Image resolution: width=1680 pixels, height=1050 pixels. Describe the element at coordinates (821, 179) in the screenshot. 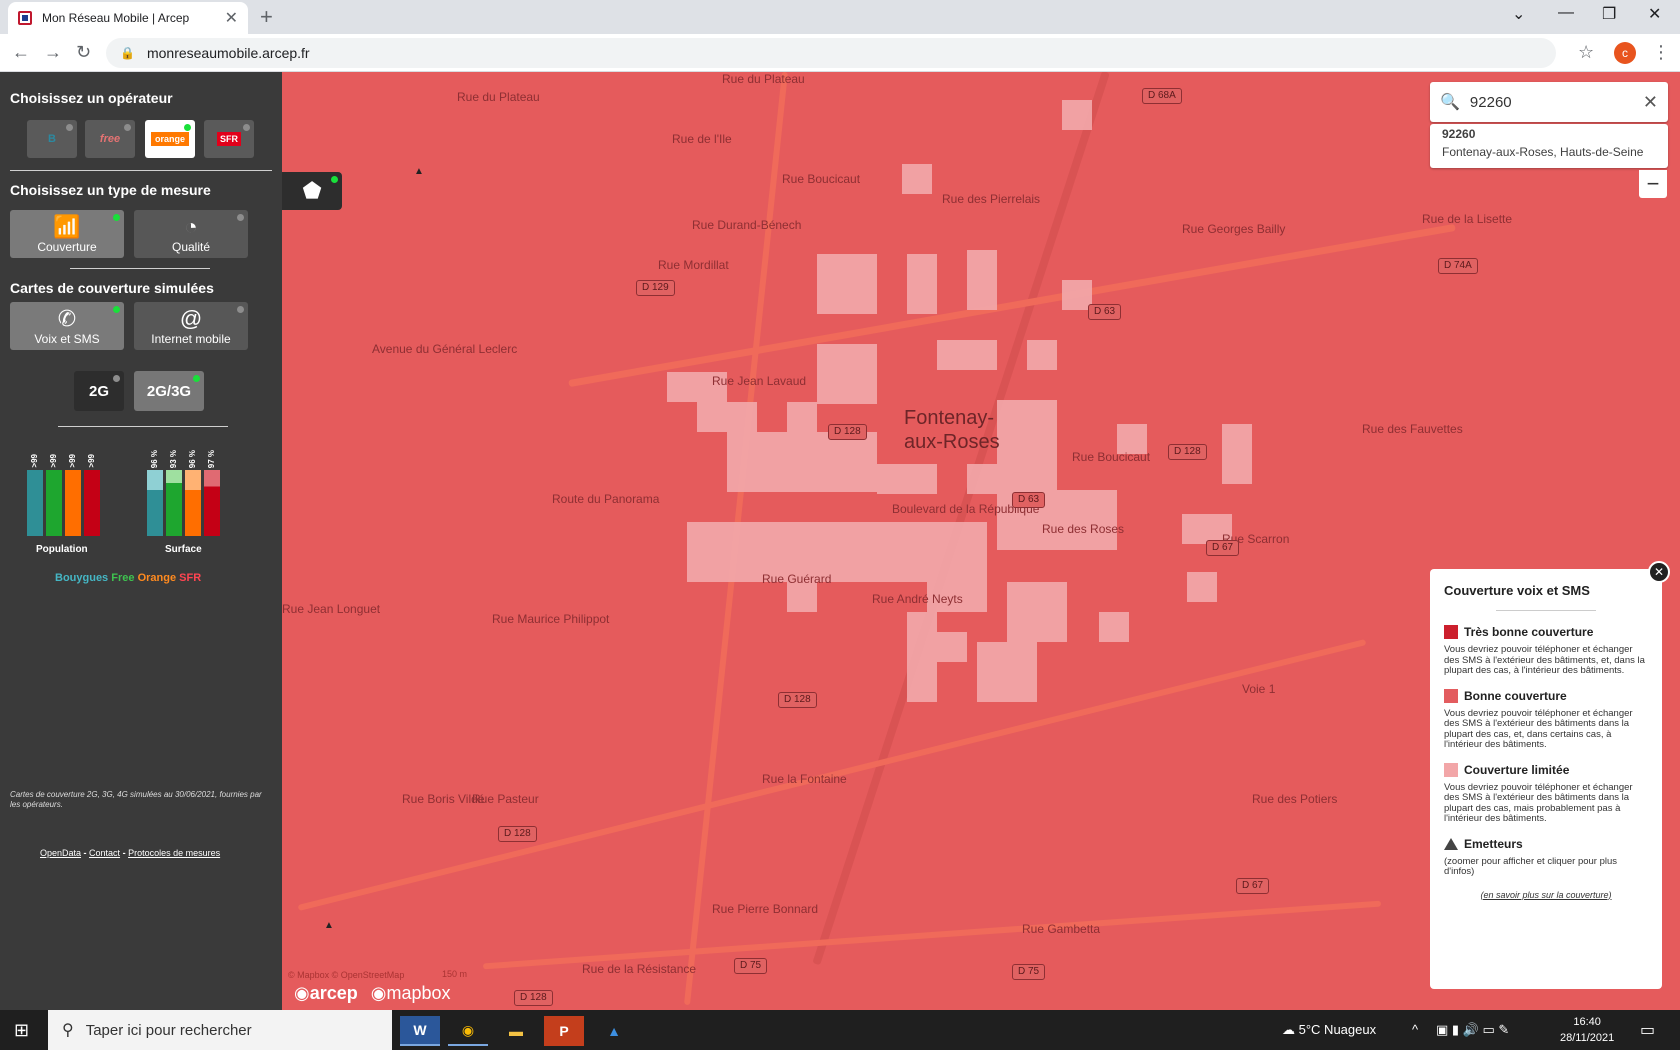

I see `street-label: Rue Boucicaut` at that location.